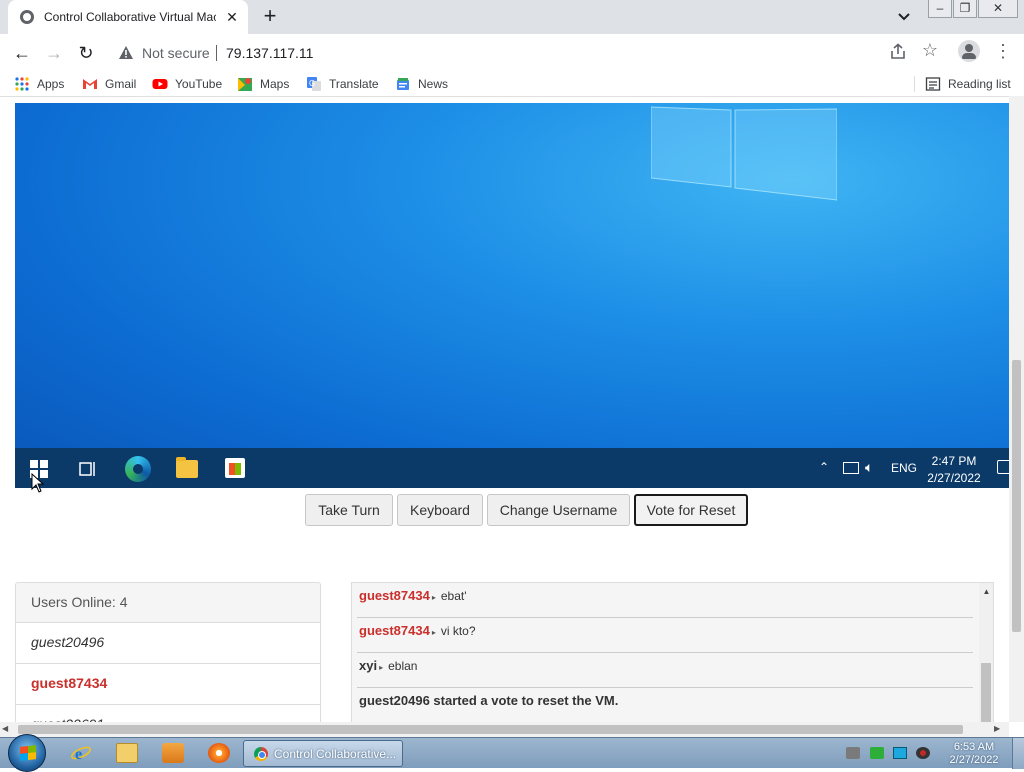  I want to click on chat-message: guest87434 ▸ vi kto?, so click(665, 635).